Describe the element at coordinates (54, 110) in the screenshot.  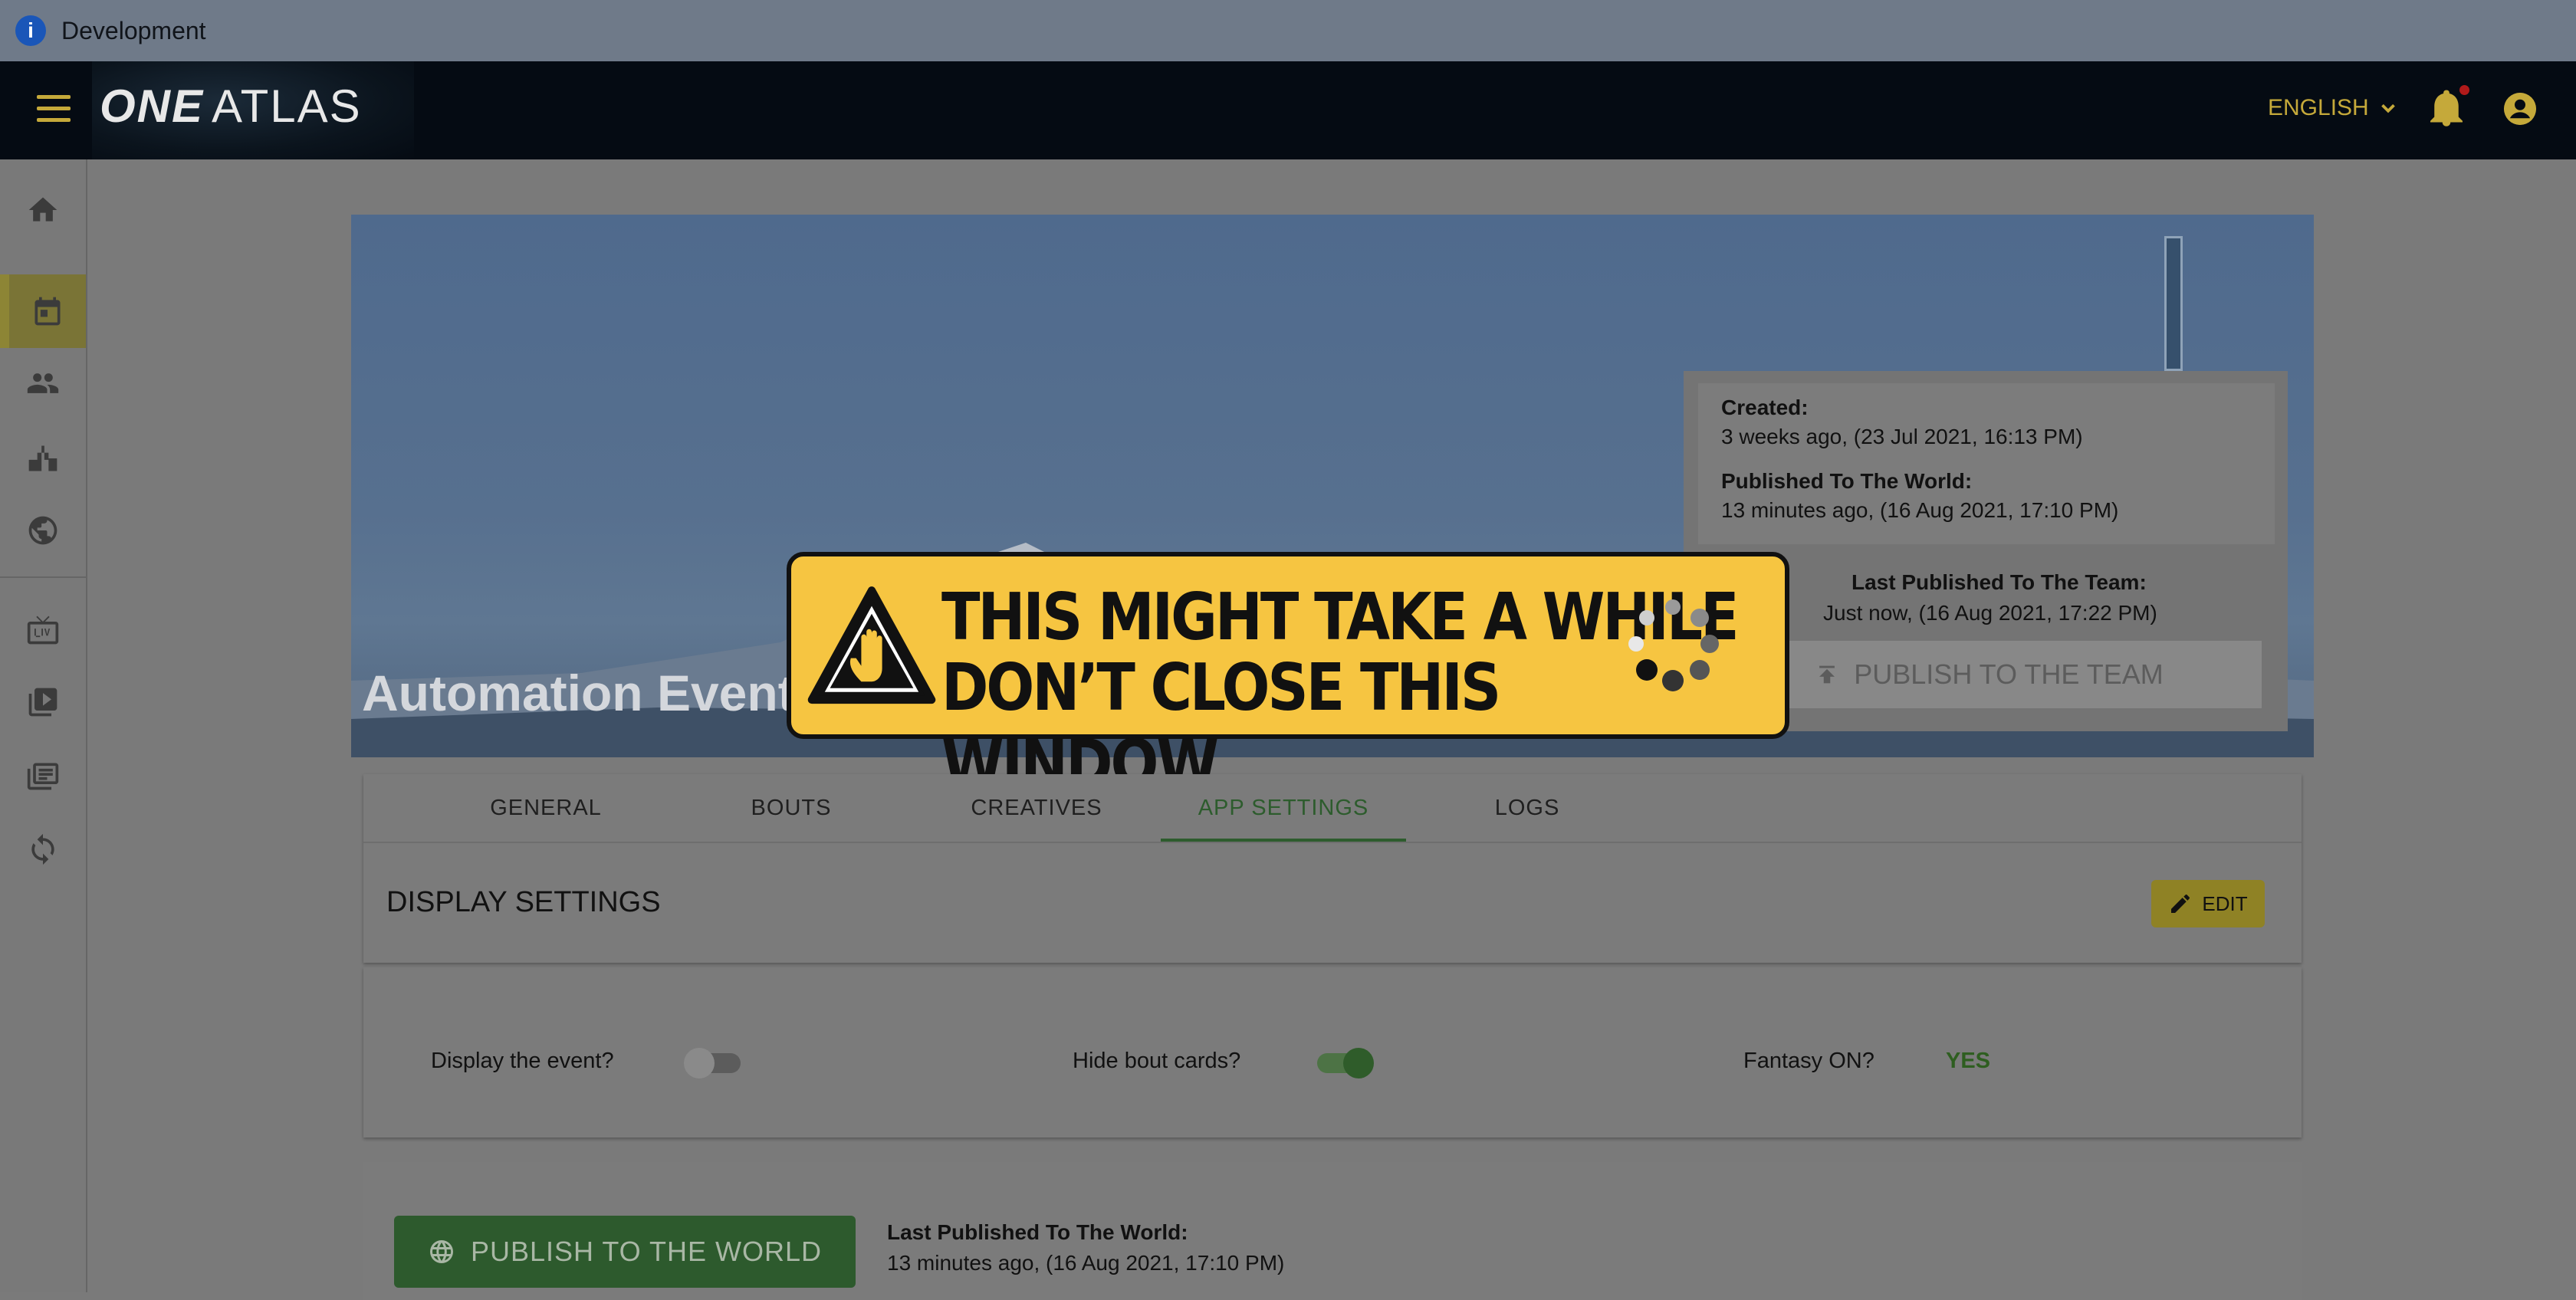
I see `menu-icon` at that location.